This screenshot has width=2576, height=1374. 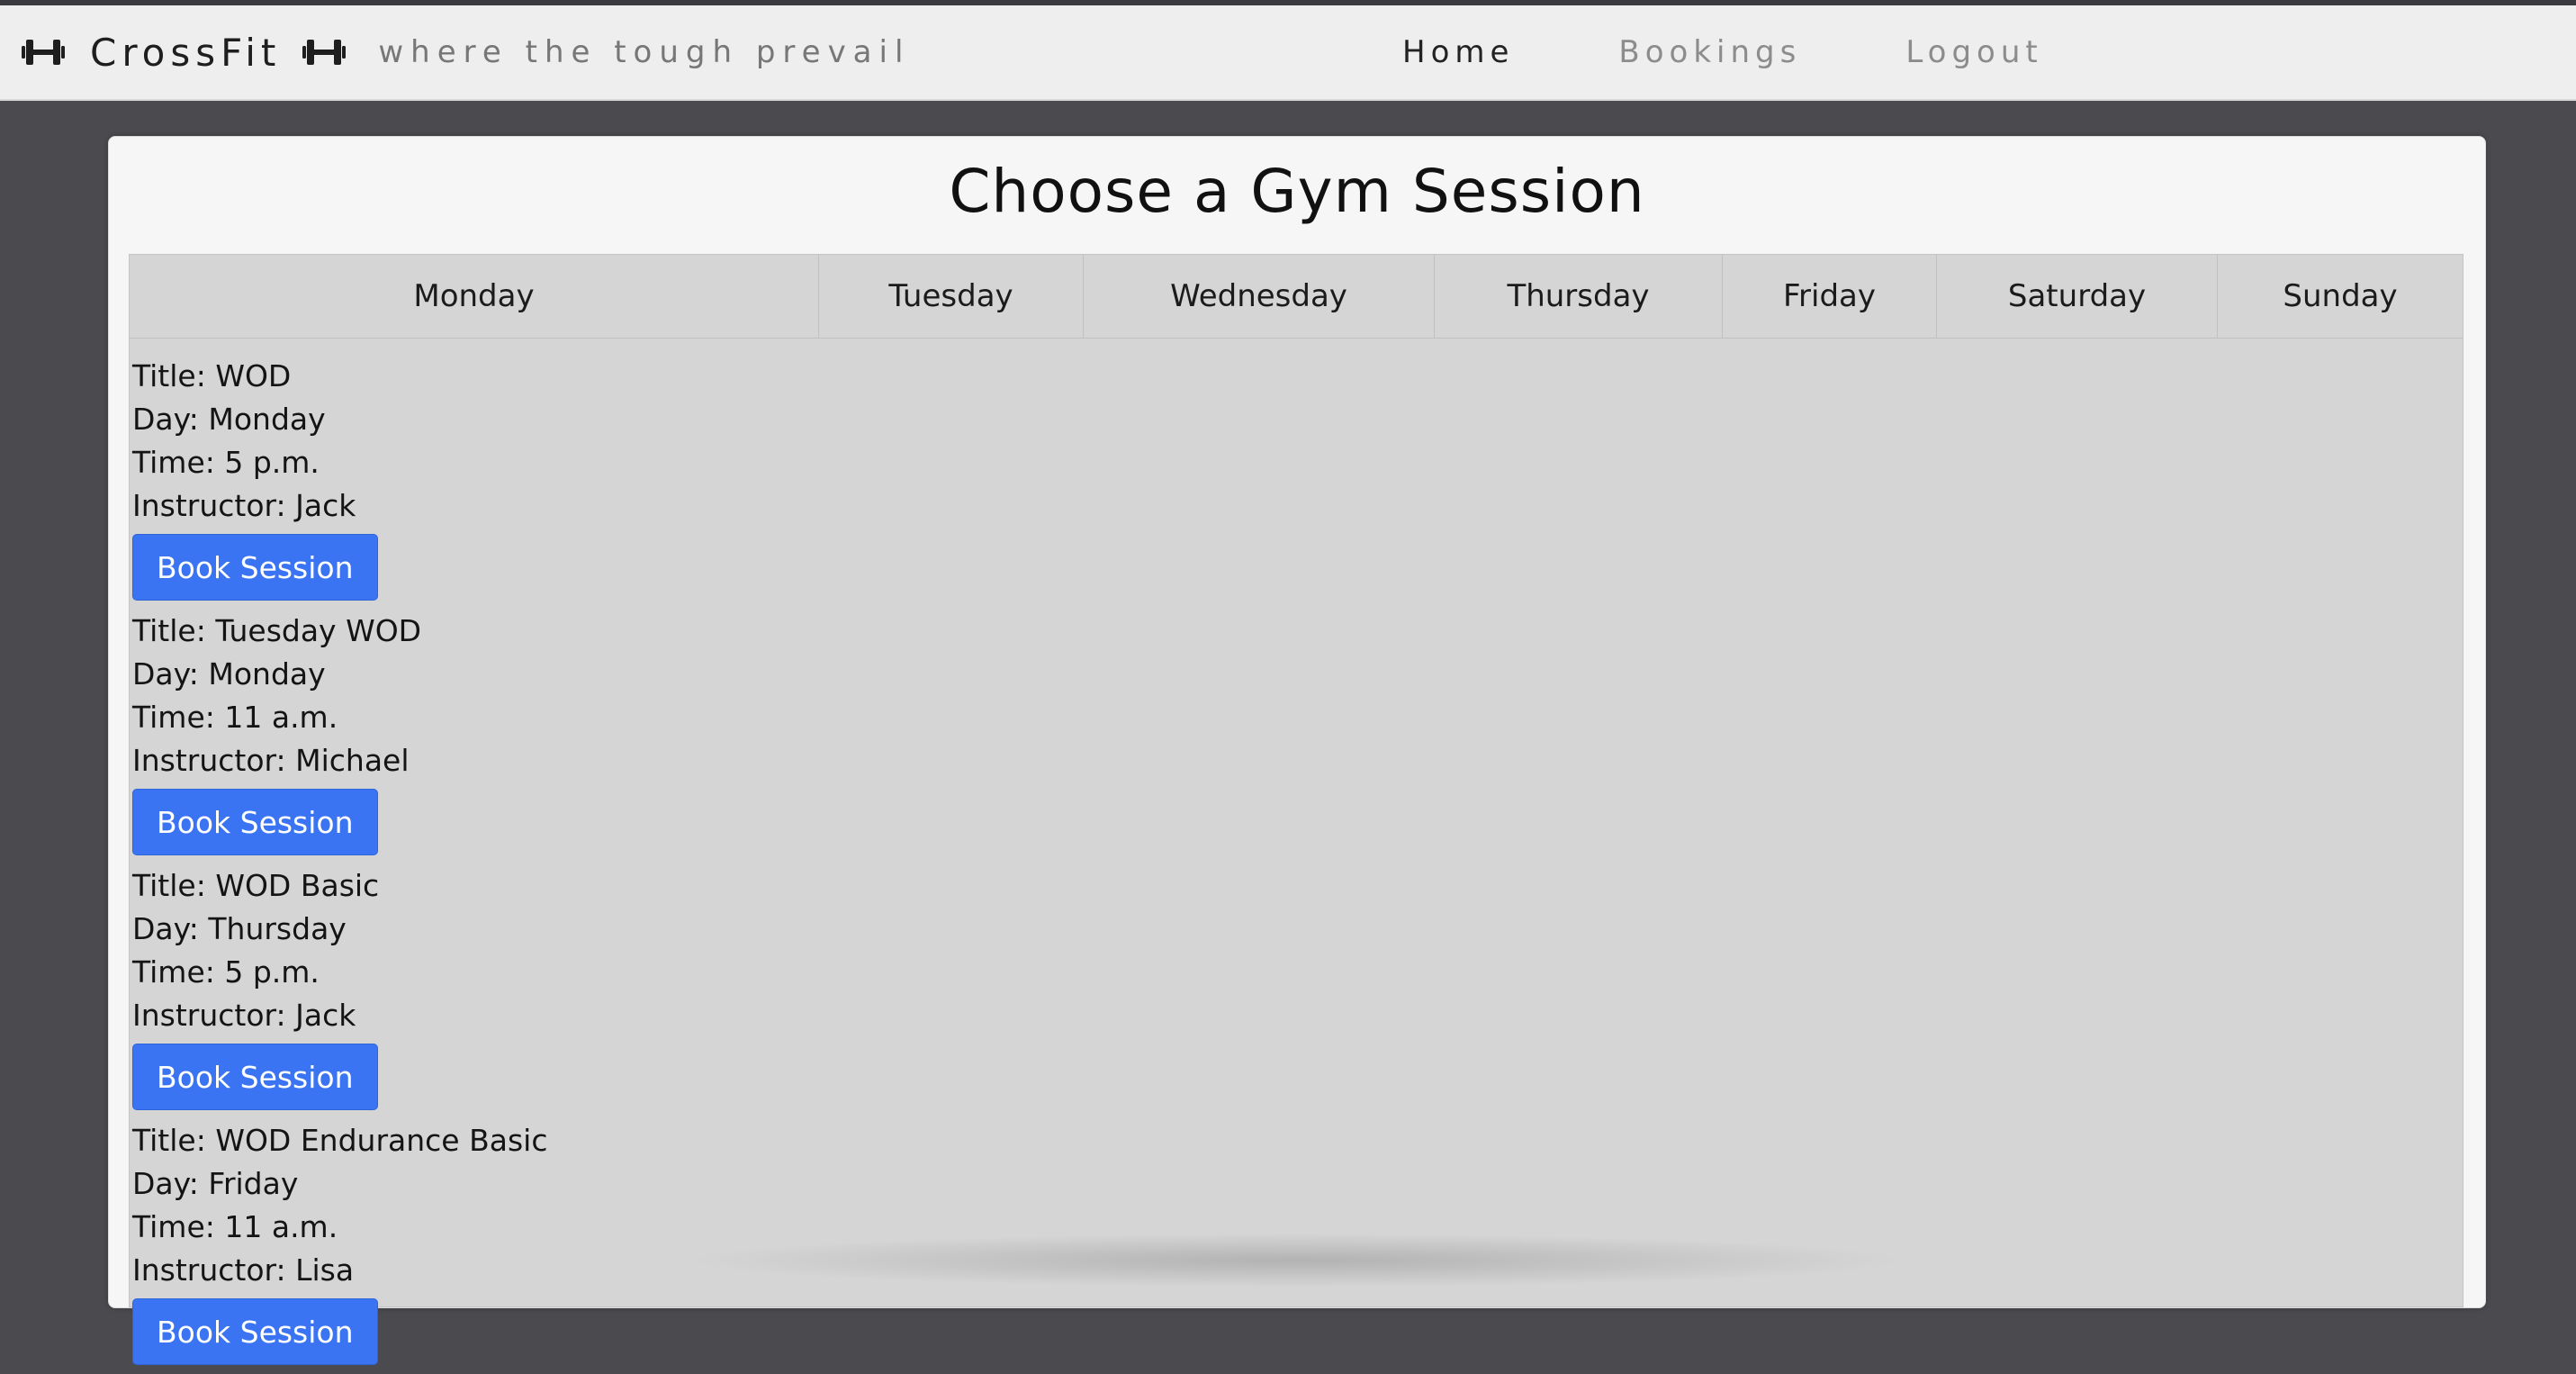 I want to click on session-instructor: Instructor: Michael, so click(x=271, y=760).